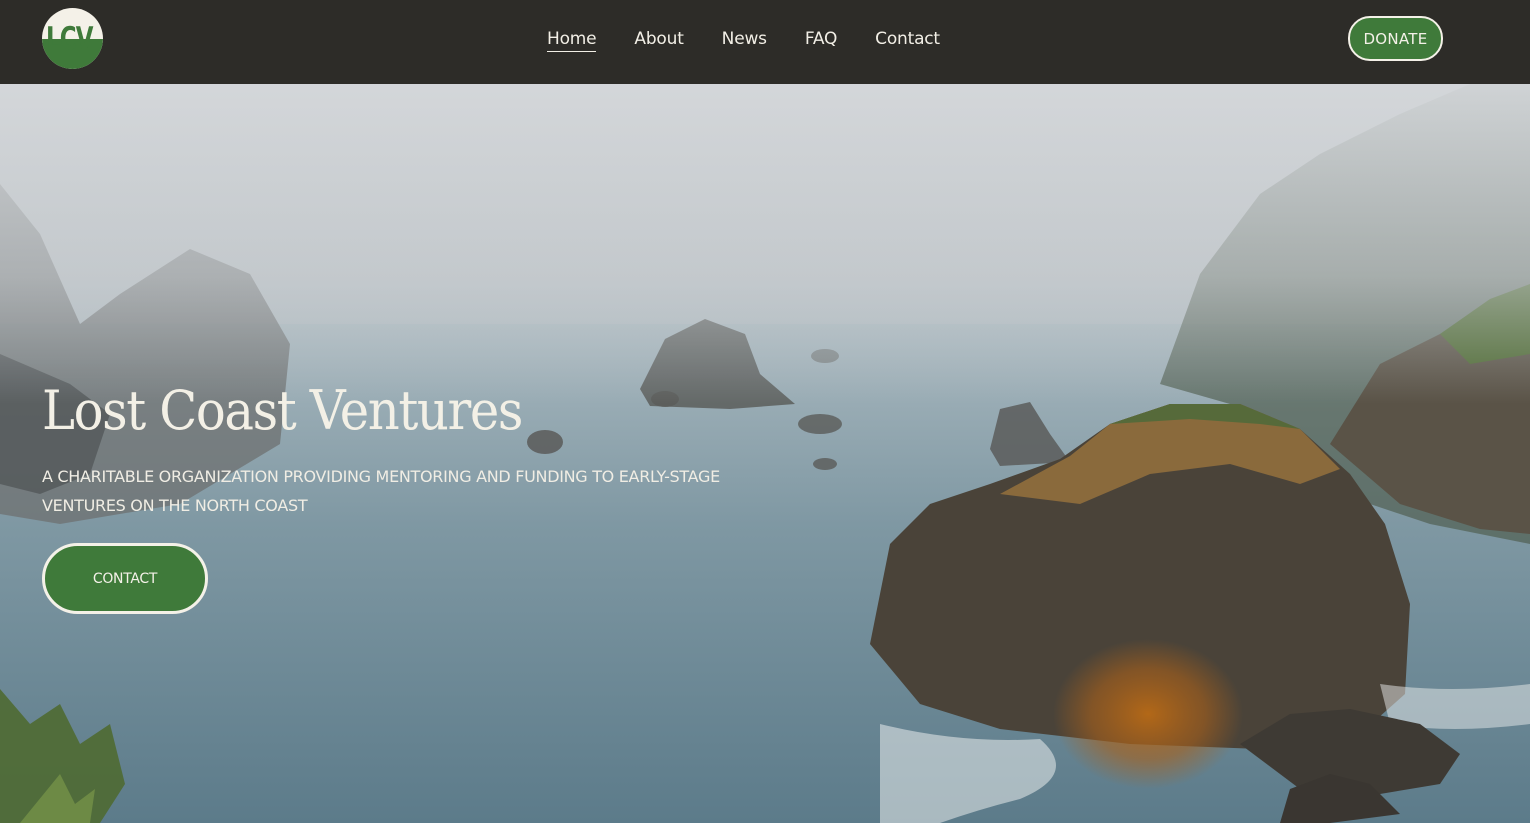 The width and height of the screenshot is (1530, 823). I want to click on nav-contact: Contact, so click(907, 39).